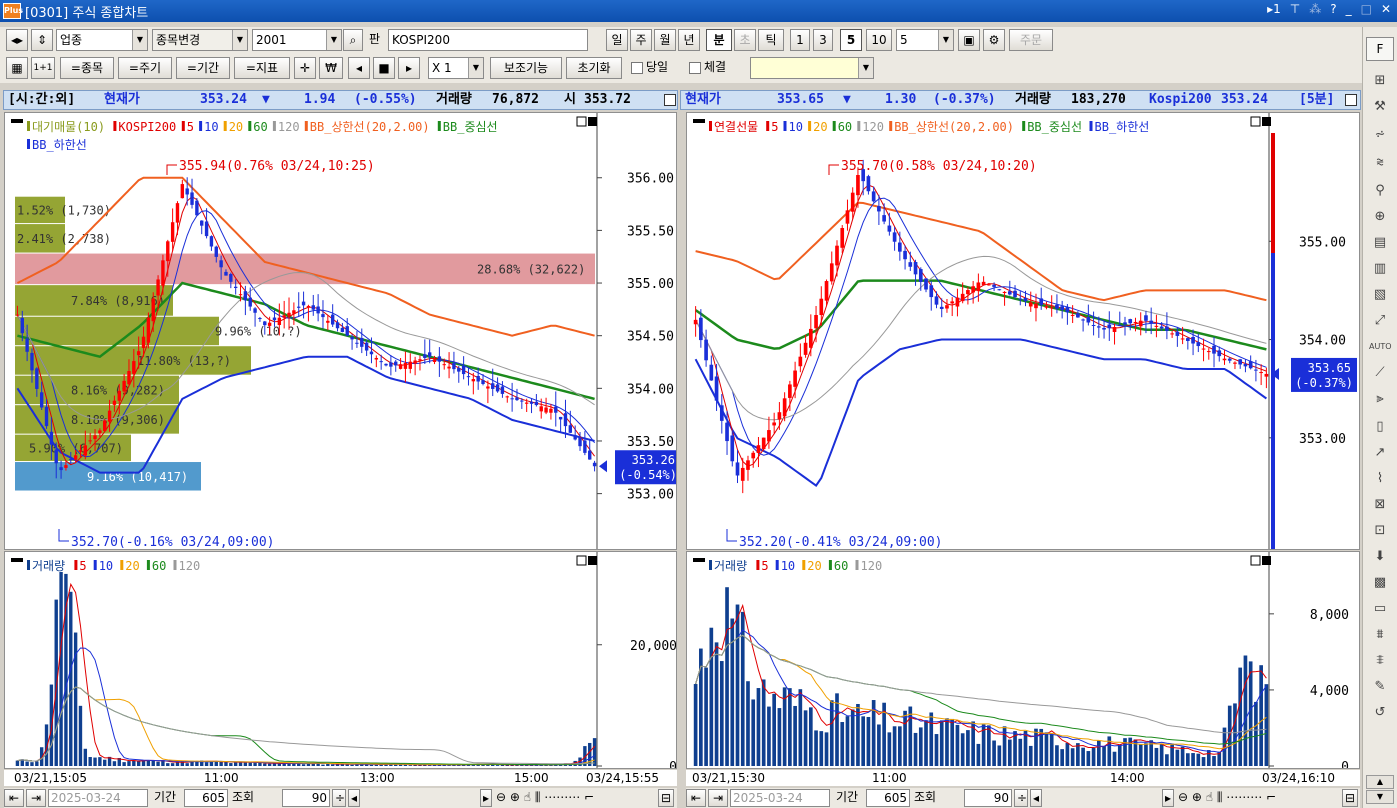 This screenshot has height=808, width=1397. What do you see at coordinates (359, 68) in the screenshot?
I see `play-back-icon: ◂` at bounding box center [359, 68].